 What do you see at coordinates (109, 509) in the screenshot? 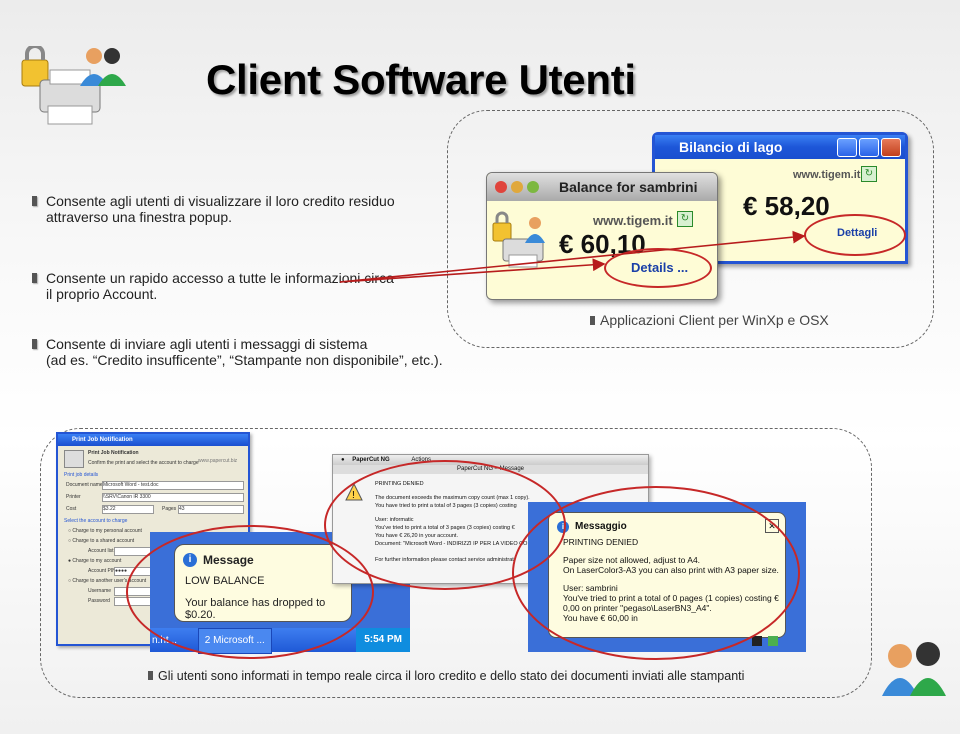
I see `field-value: $3.22` at bounding box center [109, 509].